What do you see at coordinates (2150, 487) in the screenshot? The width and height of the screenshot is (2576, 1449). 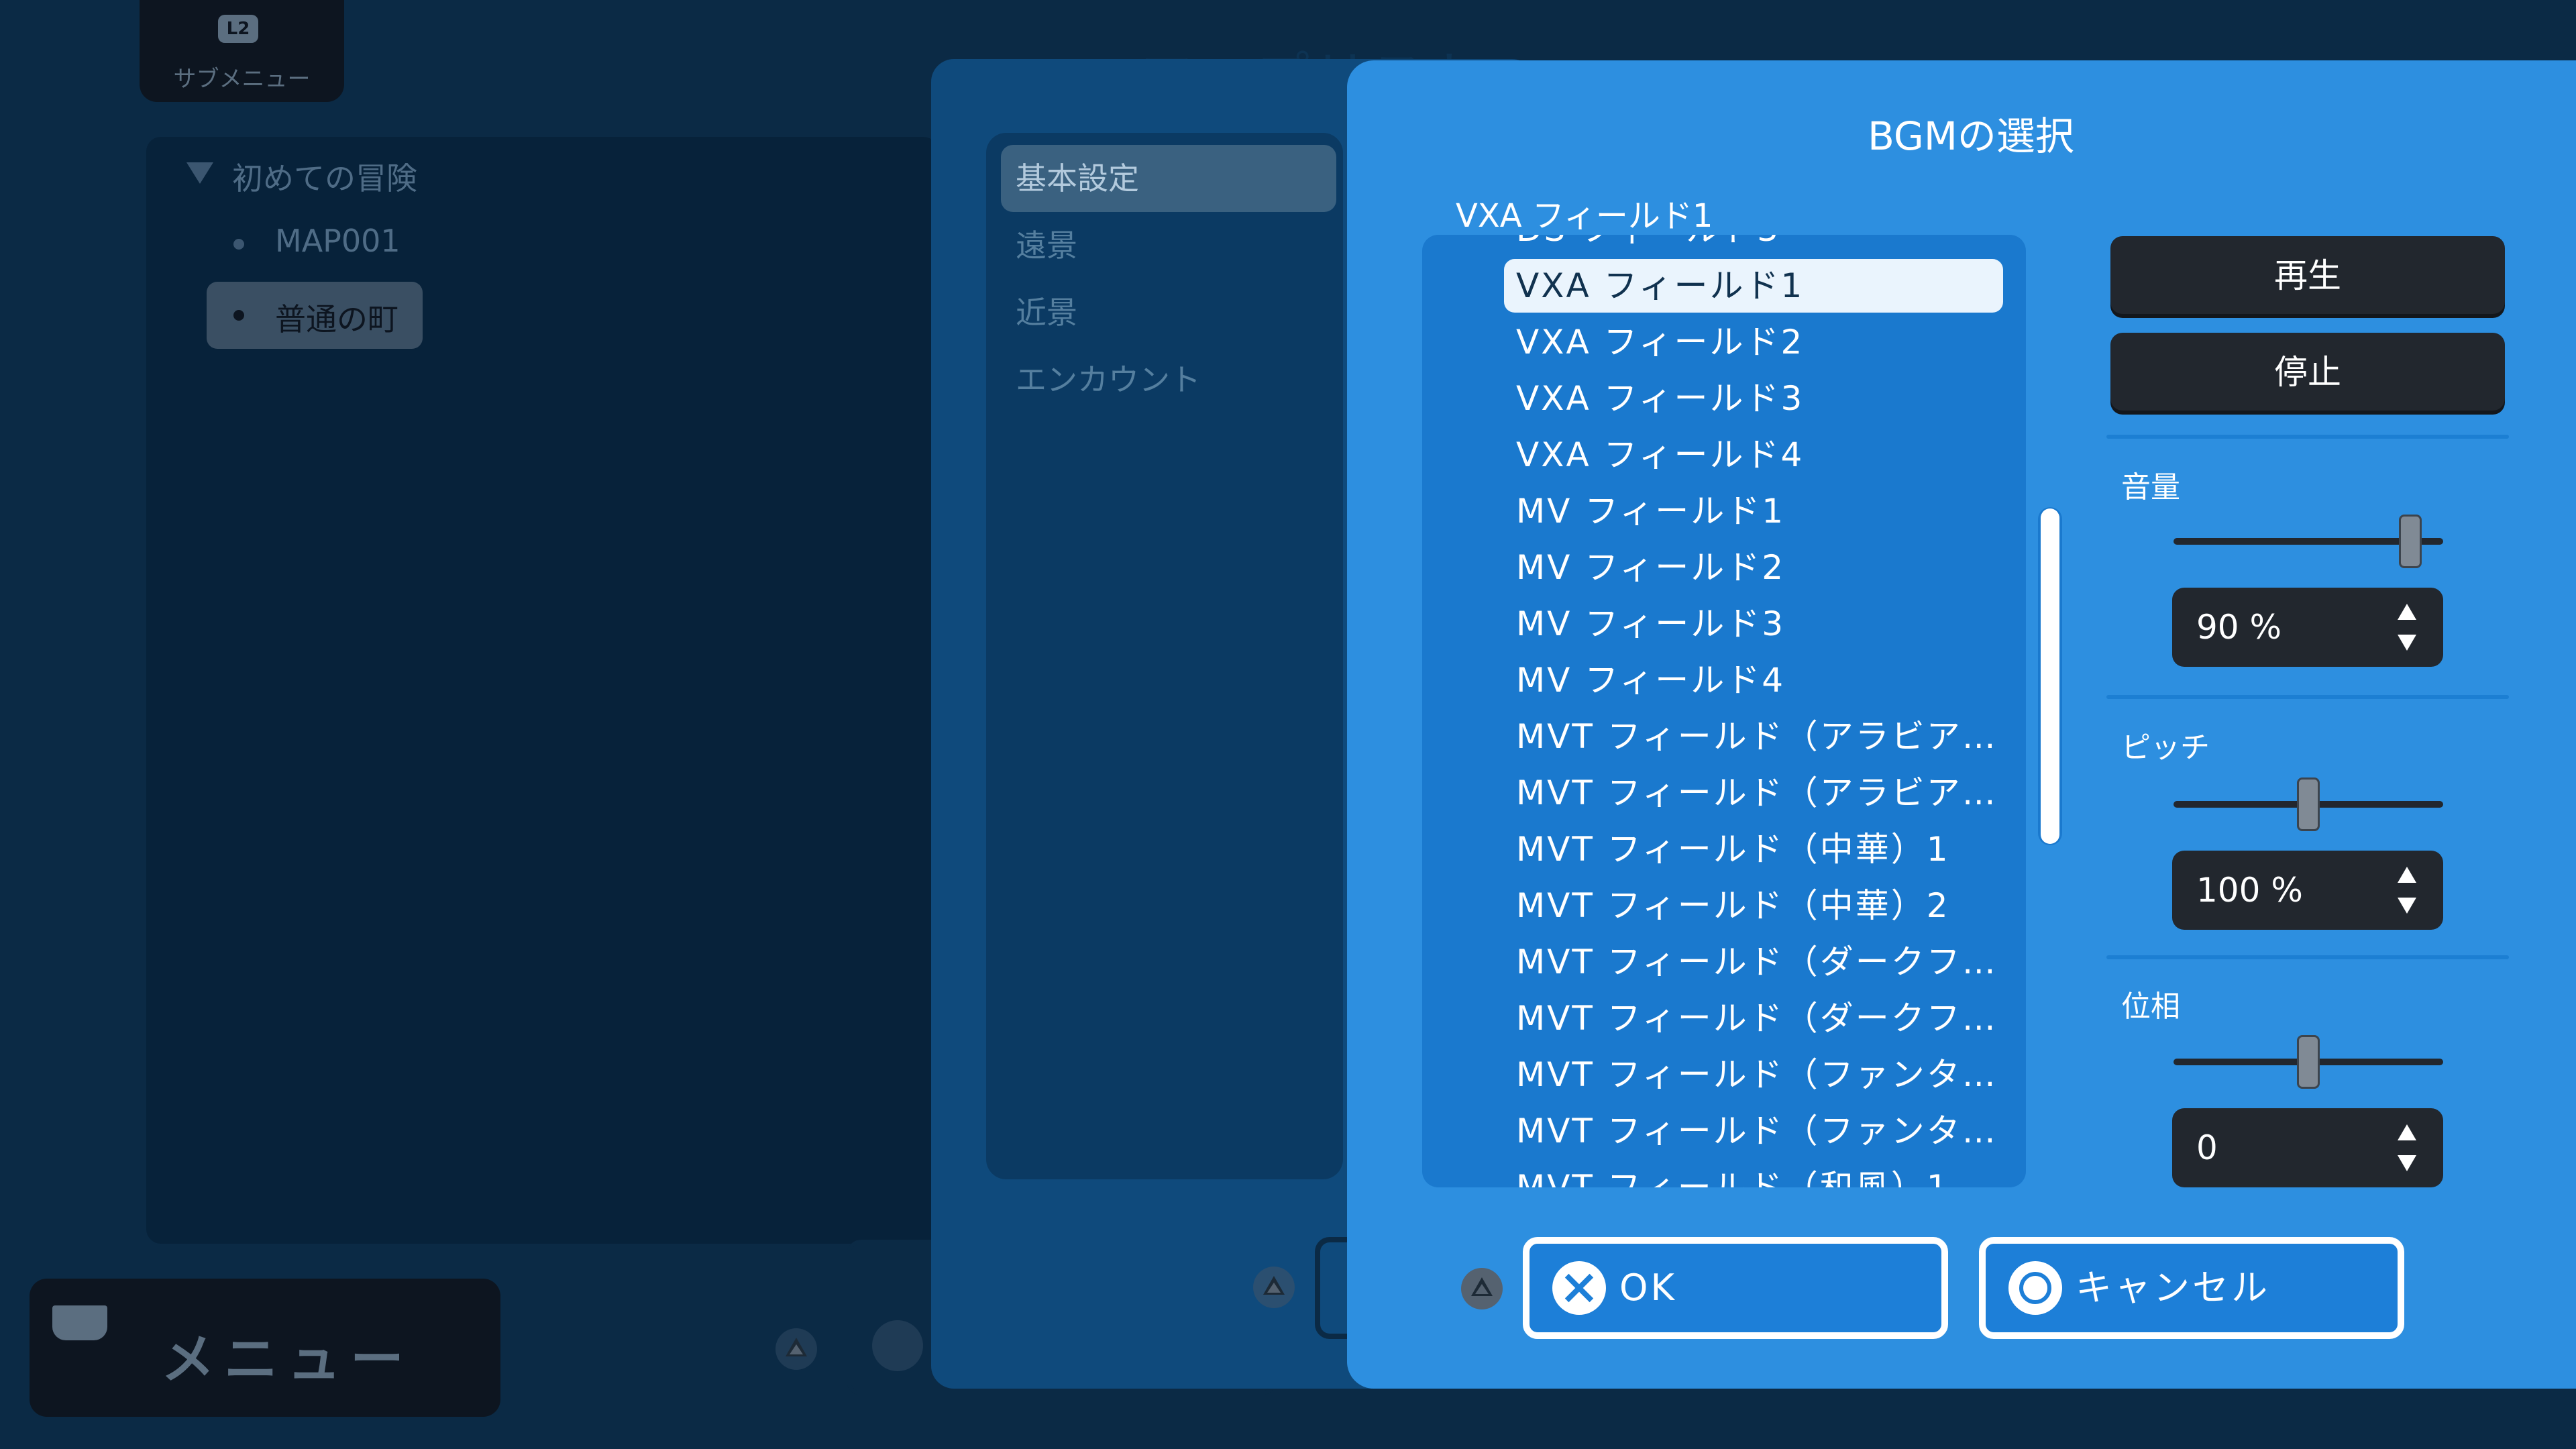 I see `volume-label: 音量` at bounding box center [2150, 487].